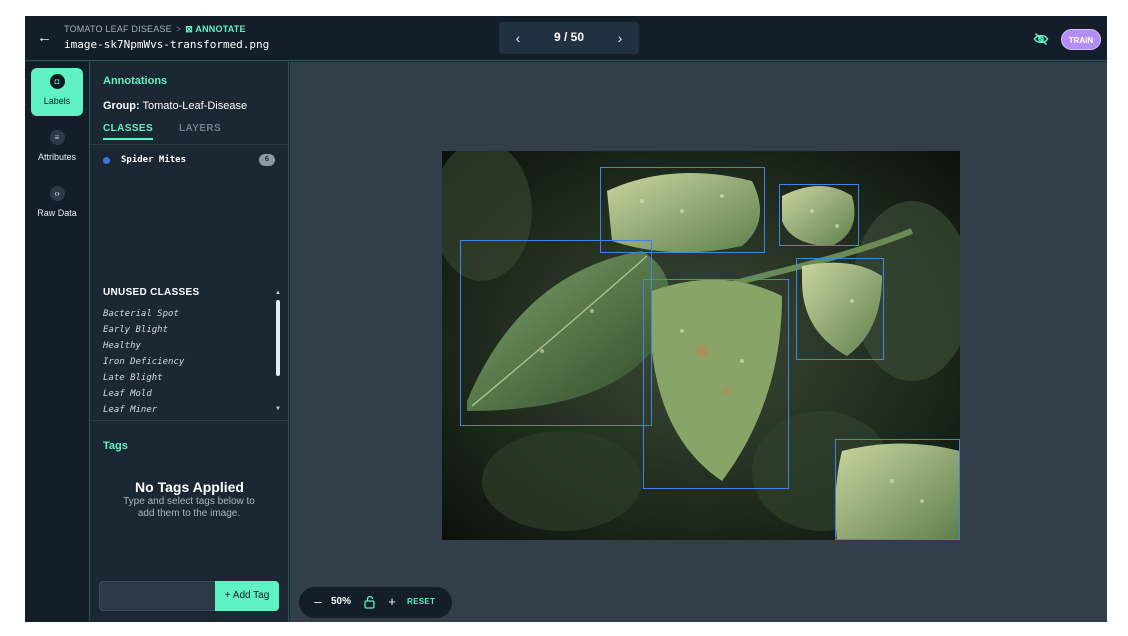 This screenshot has width=1128, height=636. What do you see at coordinates (370, 602) in the screenshot?
I see `unlock-icon` at bounding box center [370, 602].